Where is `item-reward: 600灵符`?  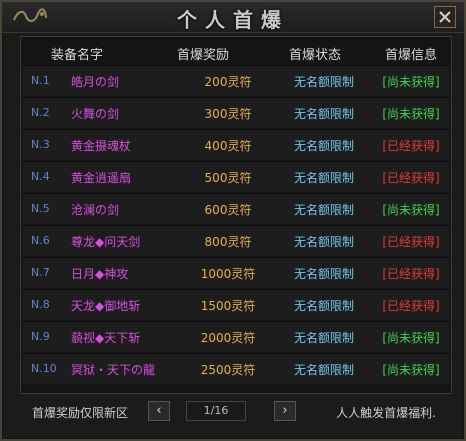 item-reward: 600灵符 is located at coordinates (228, 210).